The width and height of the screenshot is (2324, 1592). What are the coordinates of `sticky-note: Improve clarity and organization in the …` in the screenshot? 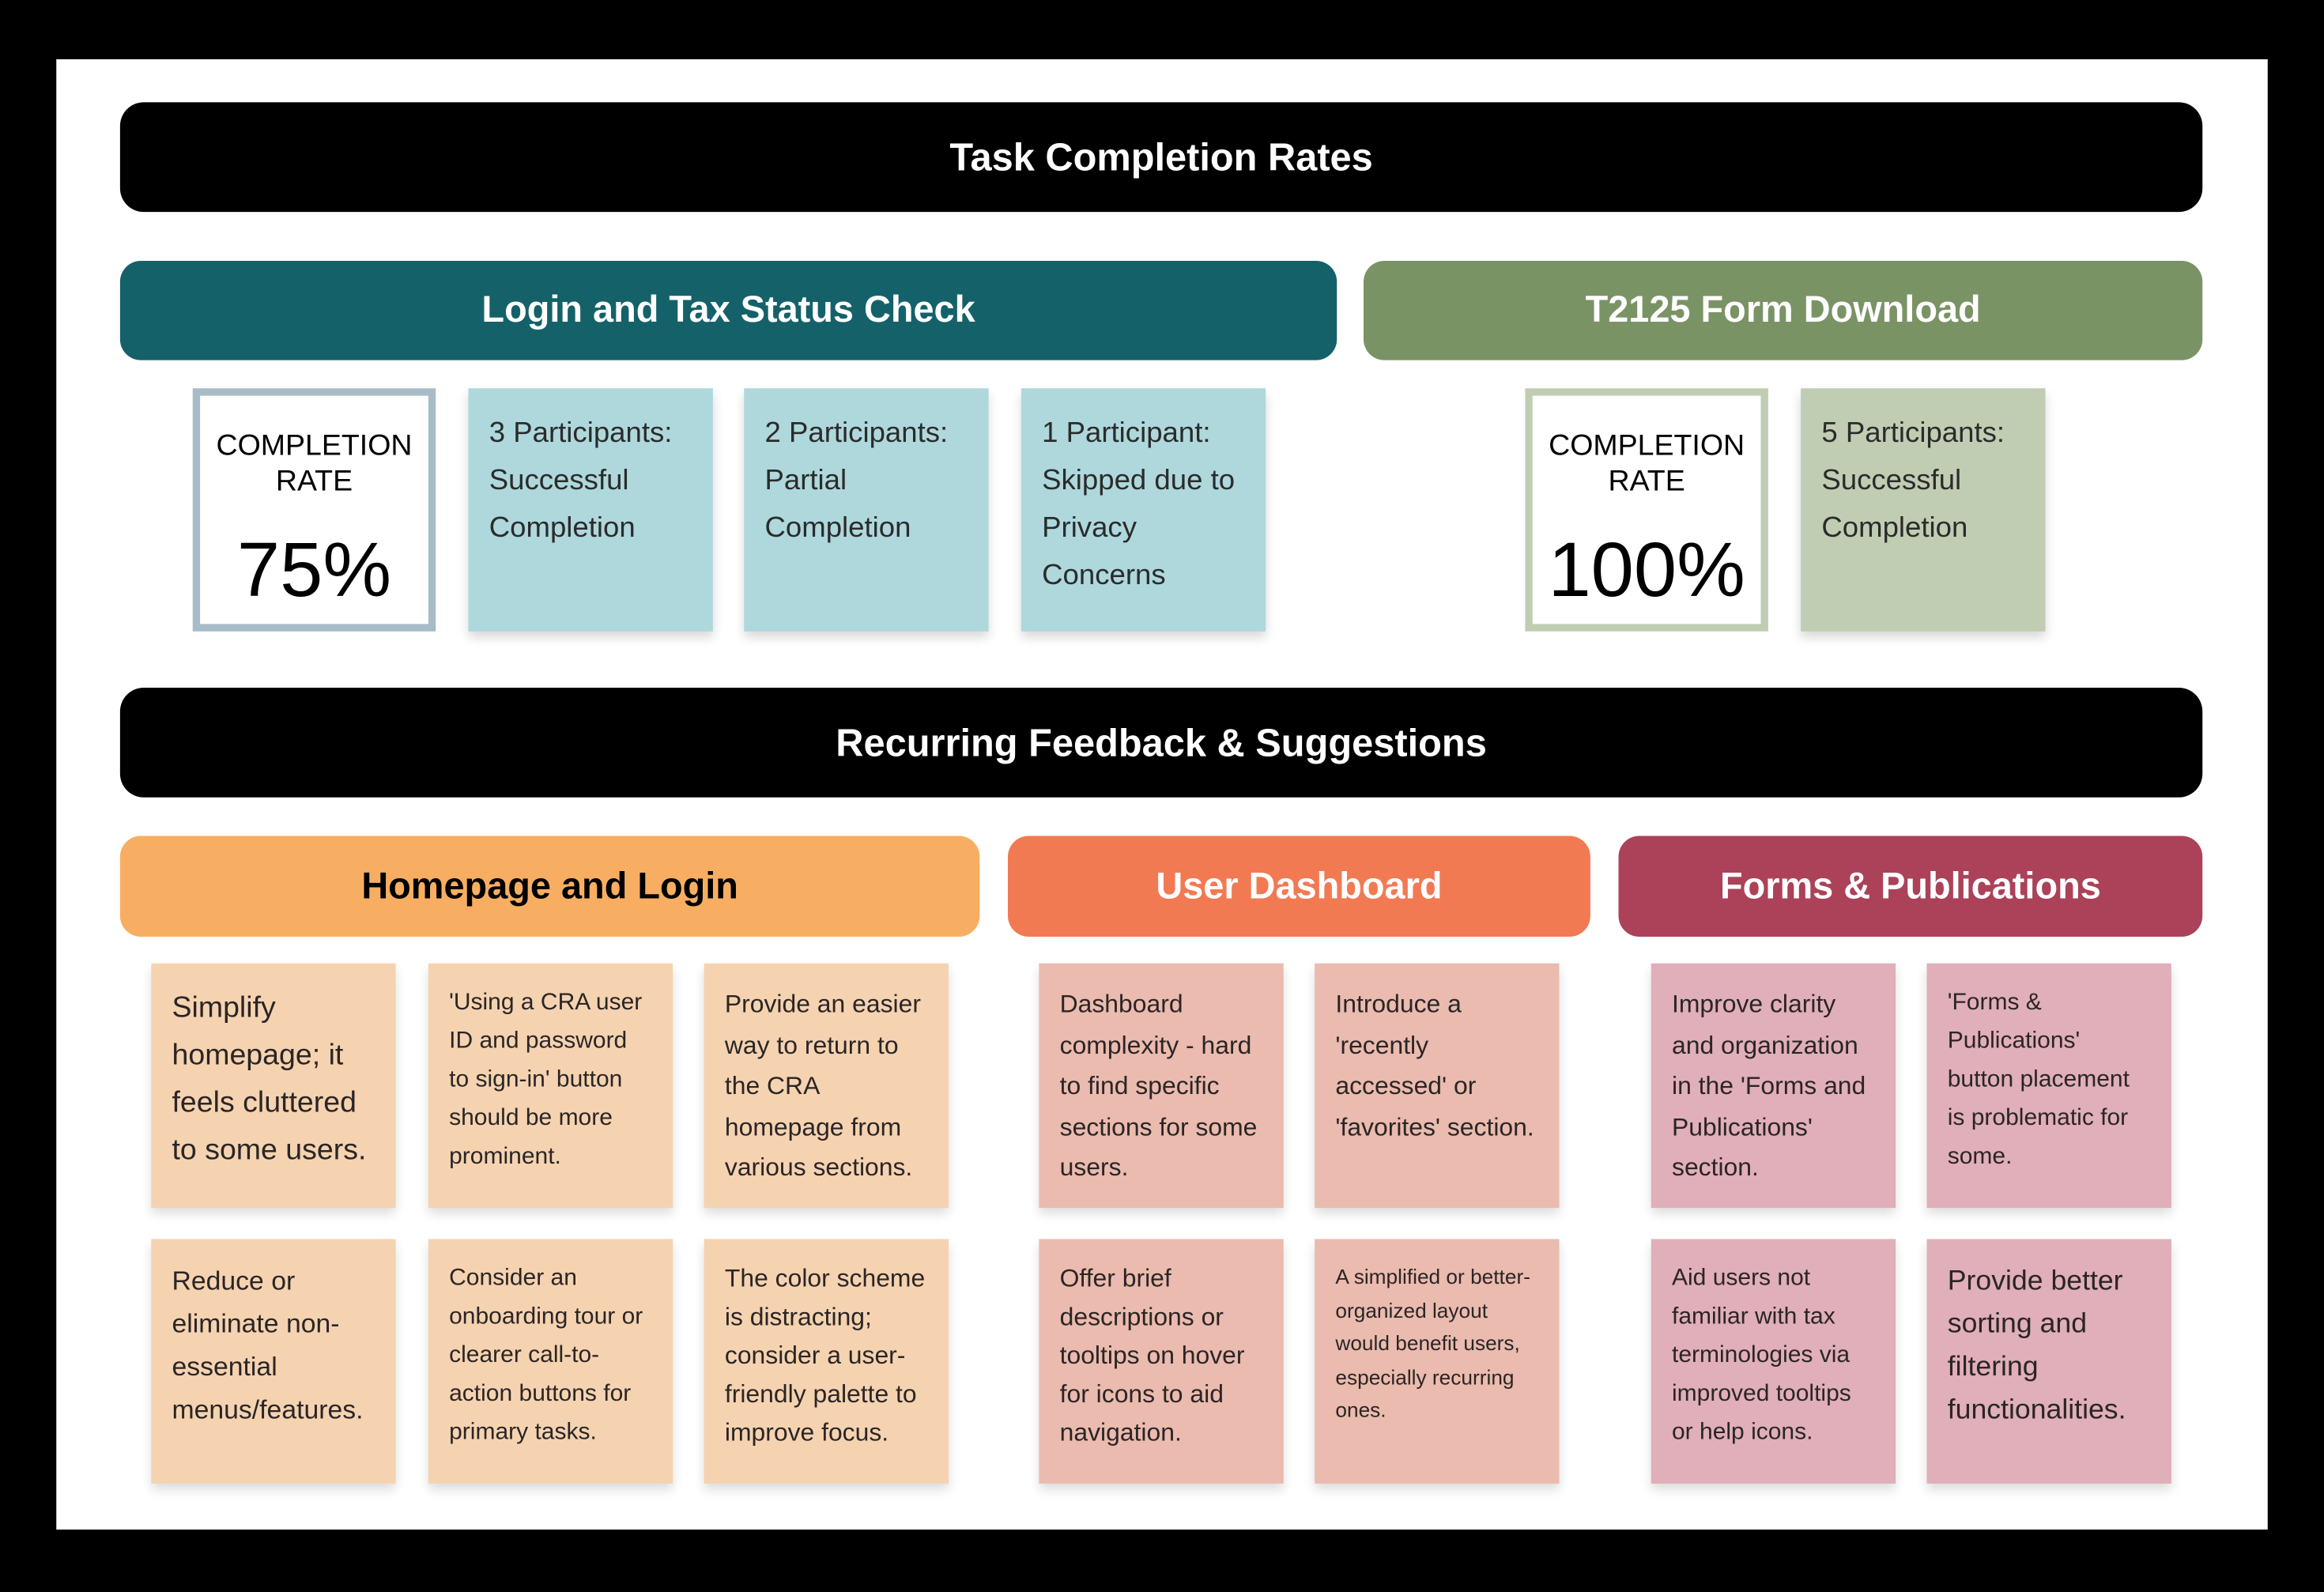 It's located at (1773, 1086).